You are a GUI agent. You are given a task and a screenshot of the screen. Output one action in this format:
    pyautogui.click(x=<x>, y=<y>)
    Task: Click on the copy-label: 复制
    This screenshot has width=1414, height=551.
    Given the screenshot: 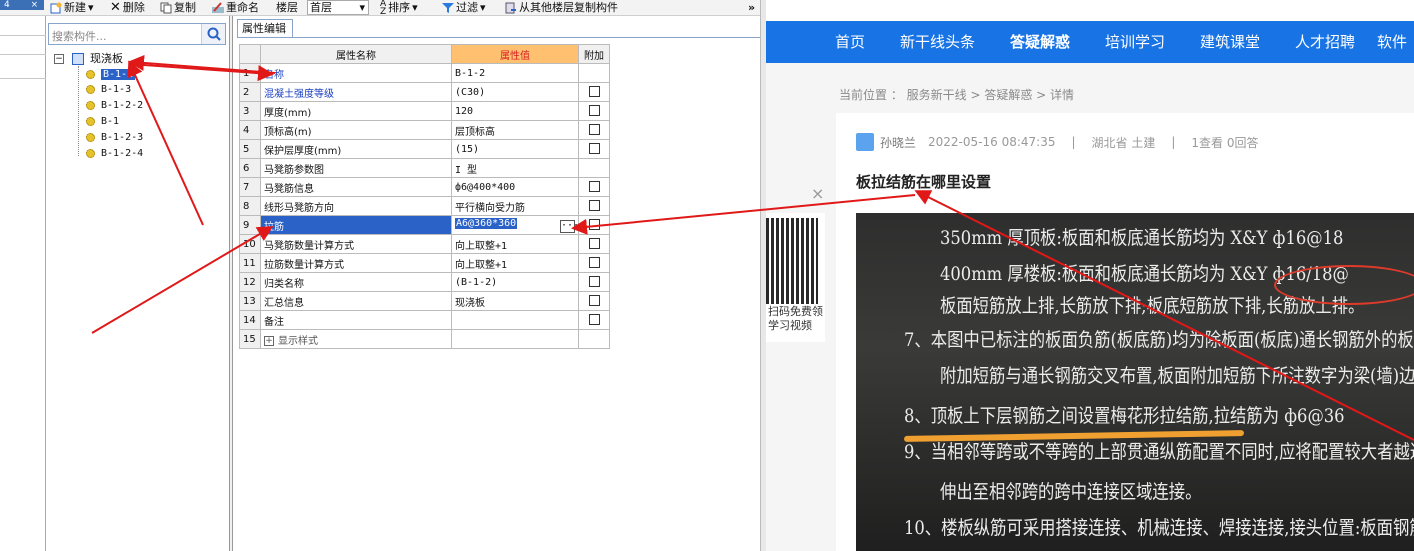 What is the action you would take?
    pyautogui.click(x=185, y=7)
    